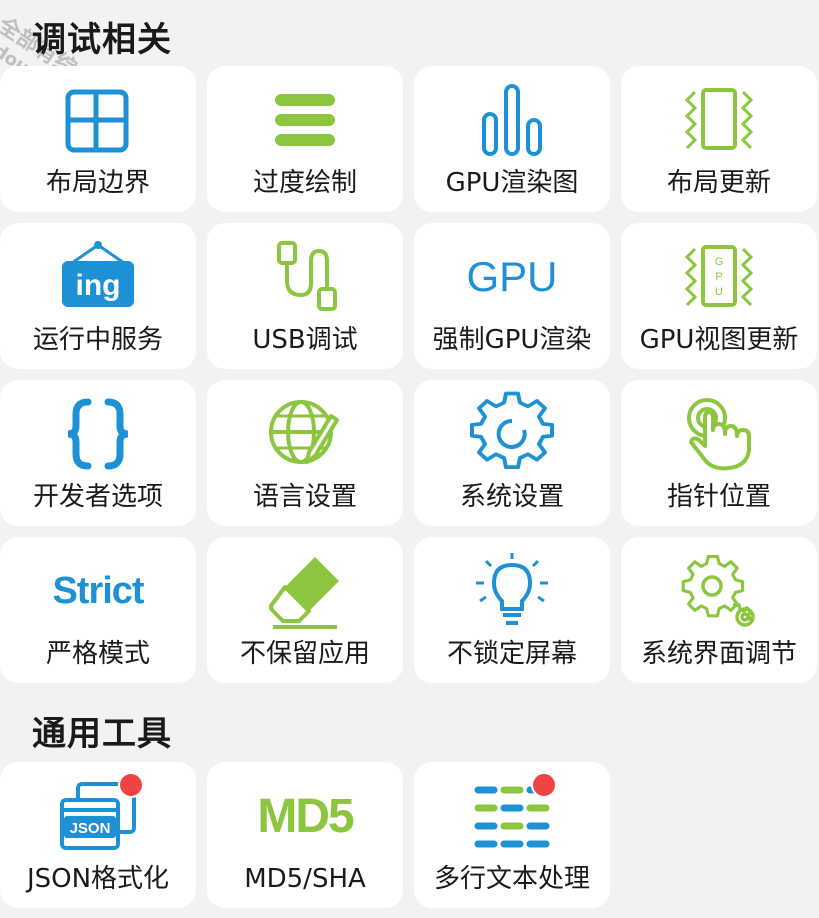 This screenshot has height=918, width=819. I want to click on tile-overdraw: 过度绘制, so click(305, 139).